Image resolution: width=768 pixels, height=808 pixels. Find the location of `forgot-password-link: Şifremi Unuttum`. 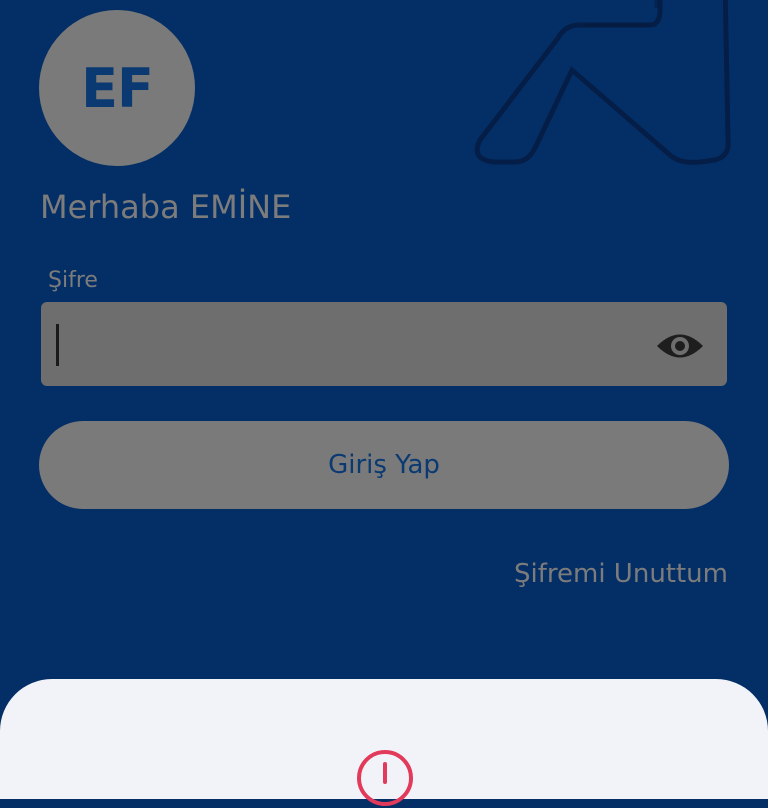

forgot-password-link: Şifremi Unuttum is located at coordinates (621, 574).